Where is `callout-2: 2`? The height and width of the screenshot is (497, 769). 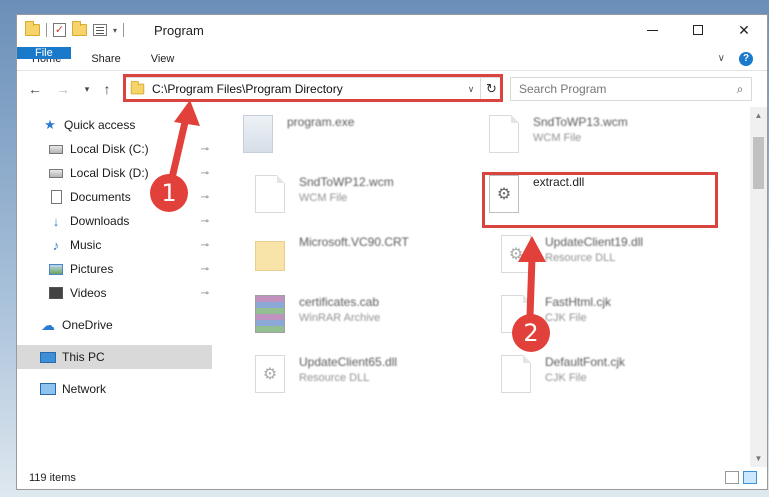
callout-2: 2 is located at coordinates (531, 333).